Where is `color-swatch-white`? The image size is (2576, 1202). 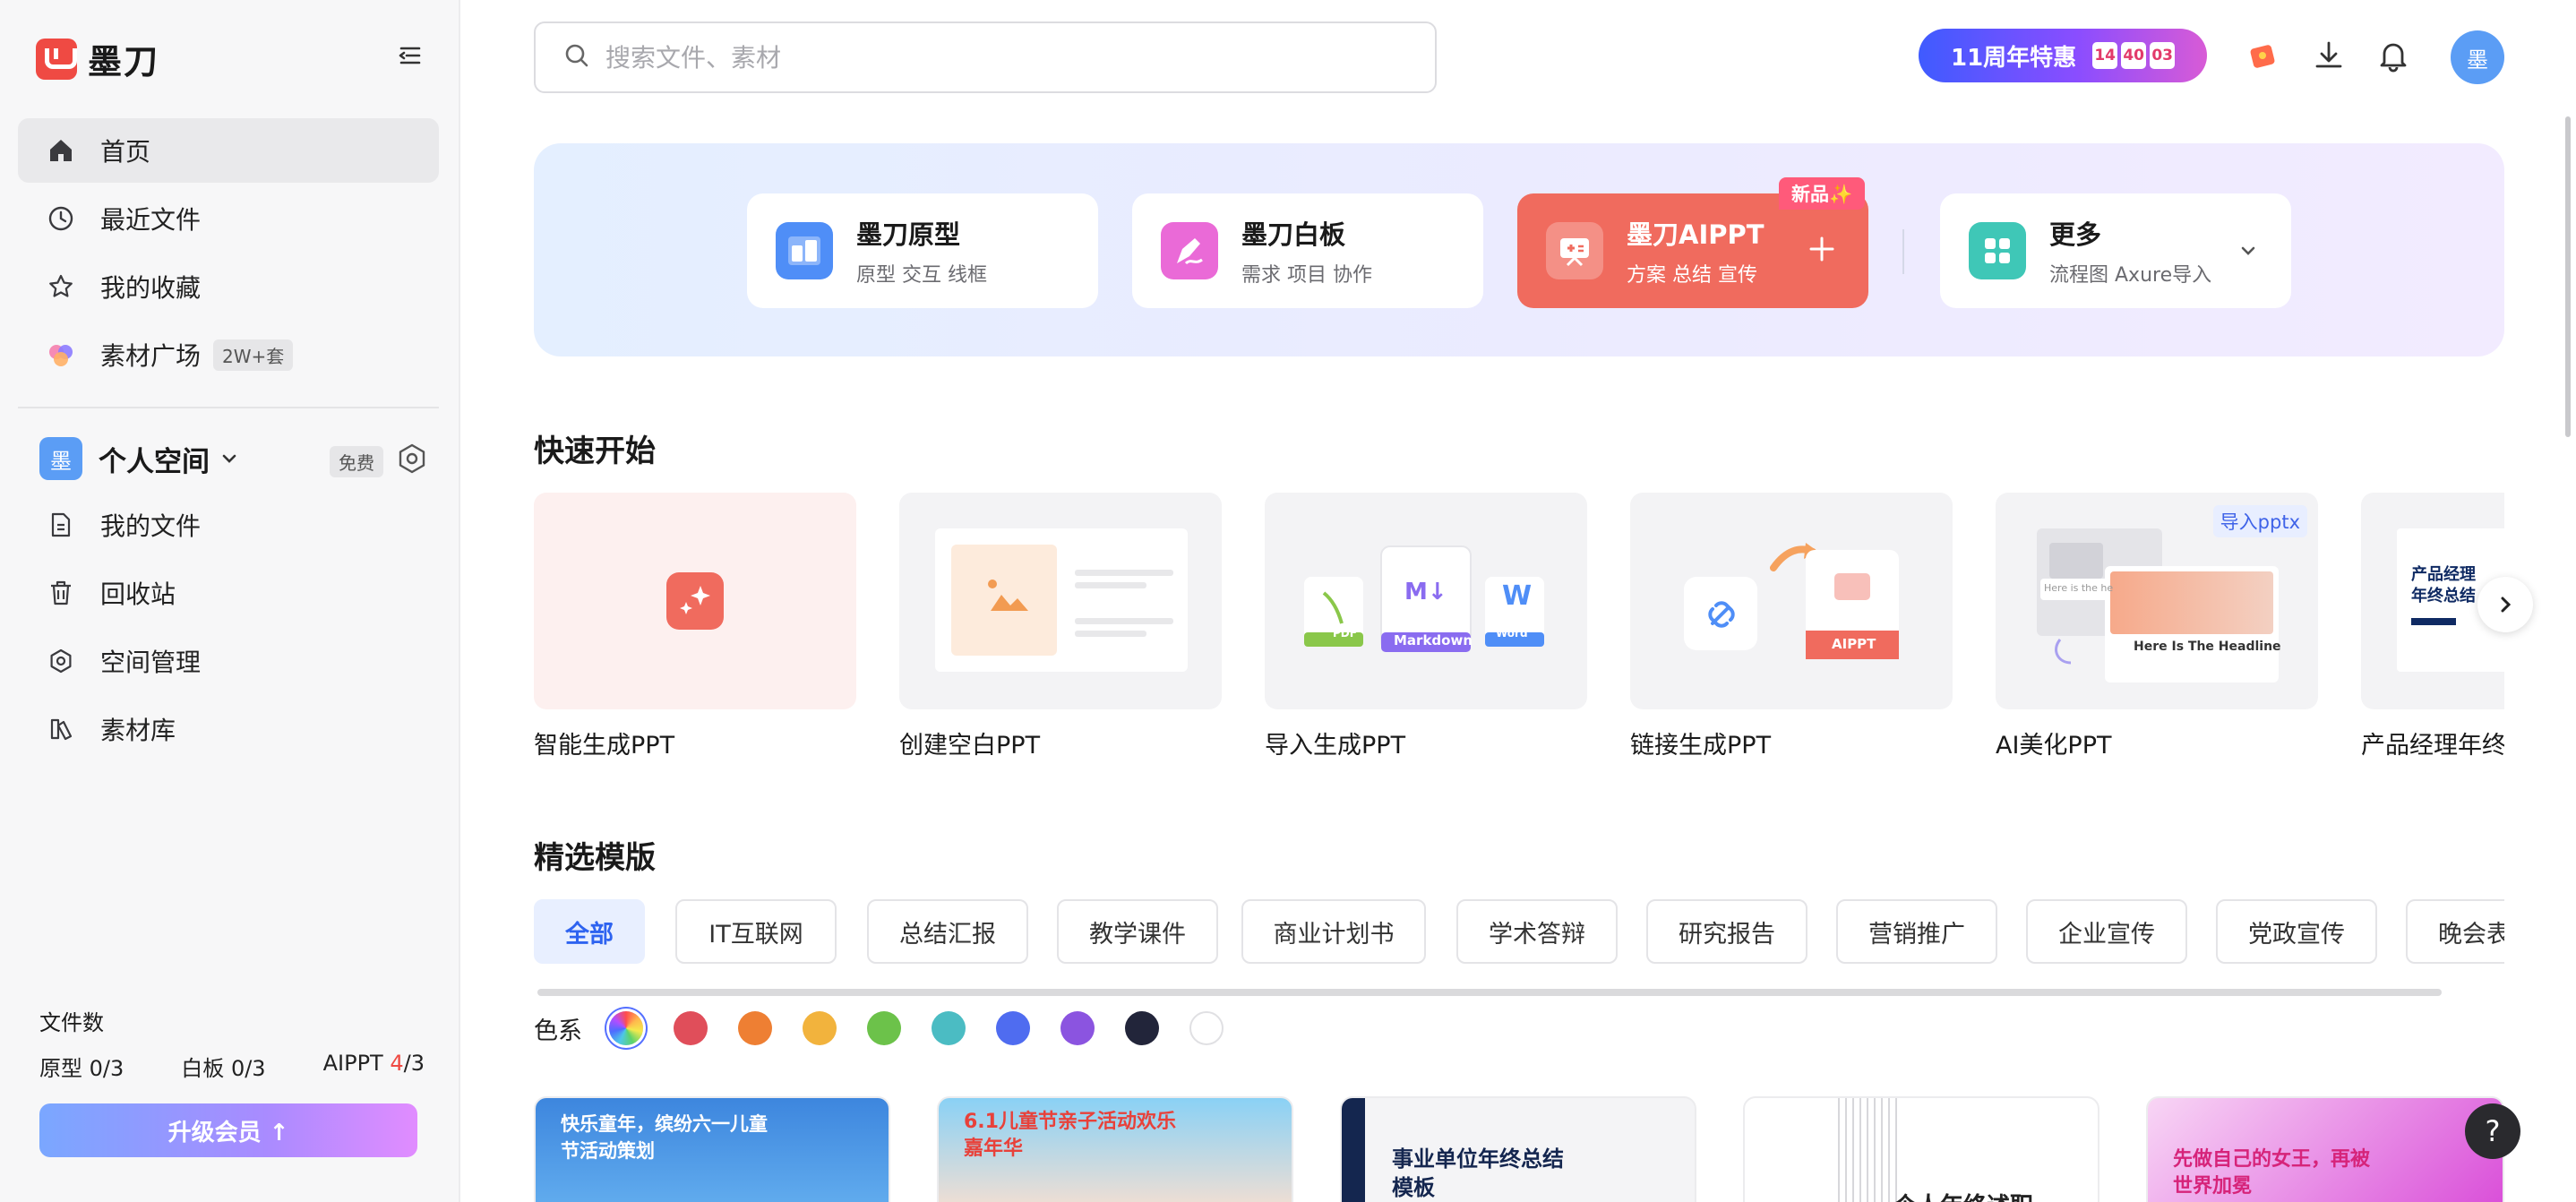 color-swatch-white is located at coordinates (1206, 1028).